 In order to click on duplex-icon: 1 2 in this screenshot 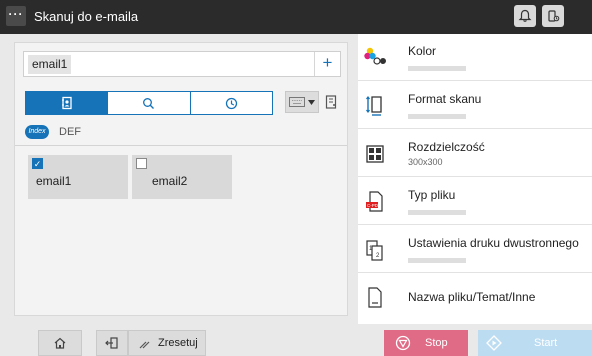, I will do `click(374, 250)`.